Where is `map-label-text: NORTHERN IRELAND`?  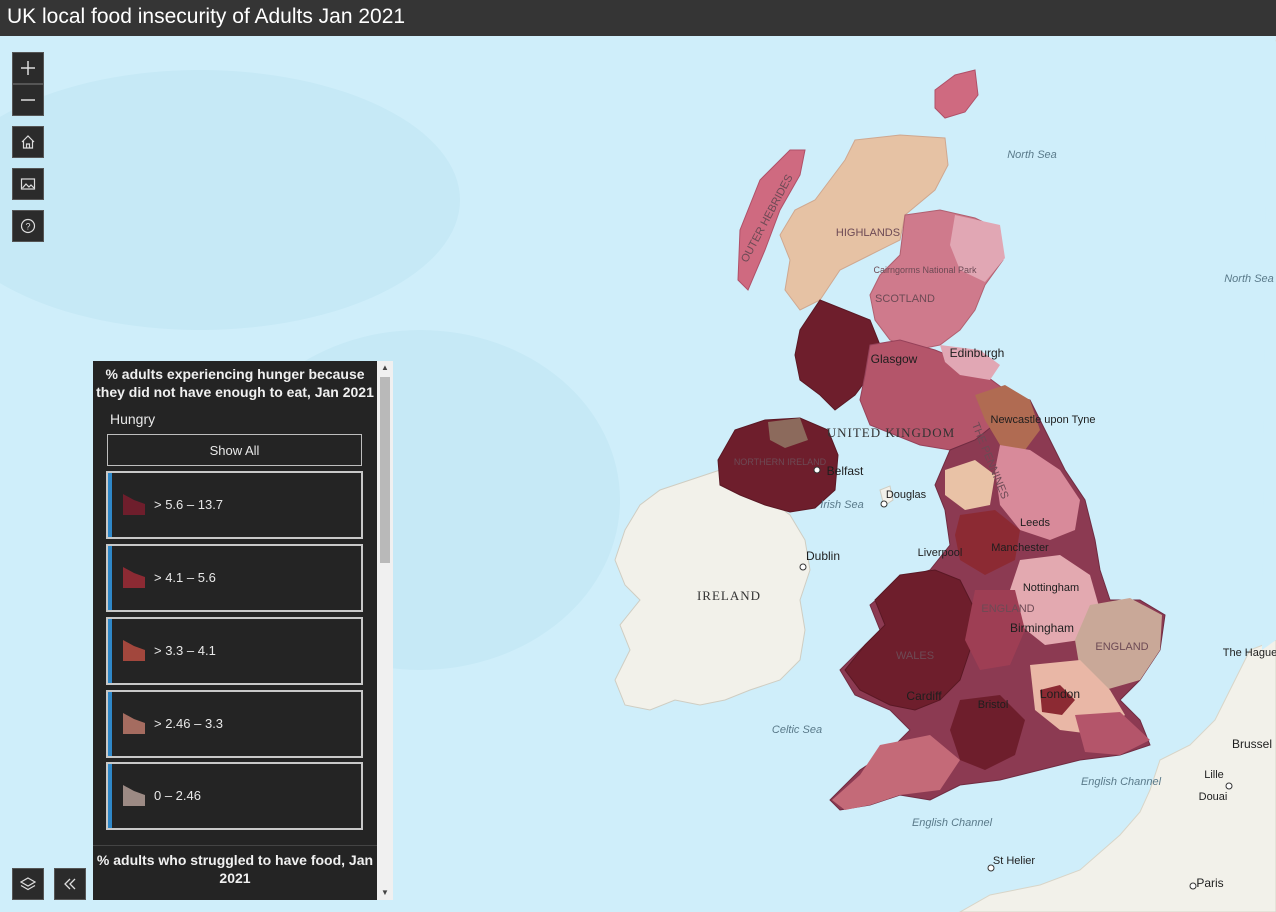
map-label-text: NORTHERN IRELAND is located at coordinates (780, 462).